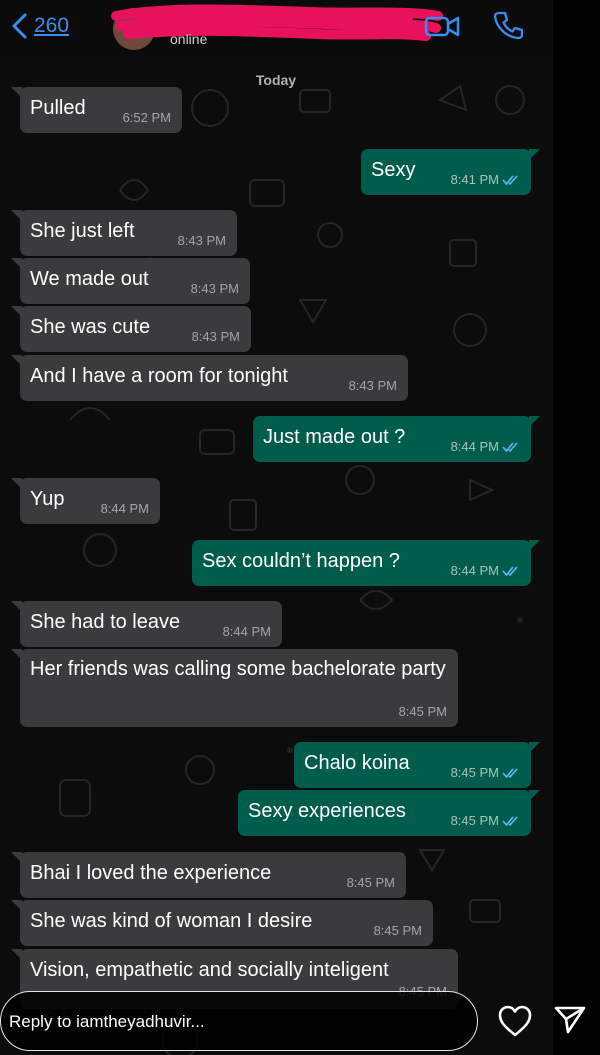 This screenshot has width=600, height=1055. I want to click on timestamp: 6:52 PM, so click(146, 117).